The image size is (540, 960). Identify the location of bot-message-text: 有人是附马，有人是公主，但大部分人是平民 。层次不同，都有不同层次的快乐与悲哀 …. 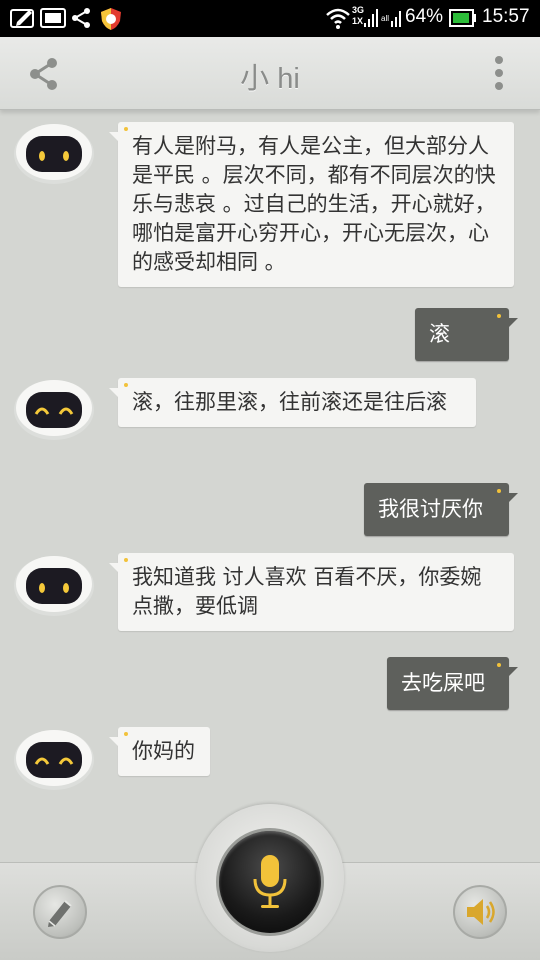
(314, 204).